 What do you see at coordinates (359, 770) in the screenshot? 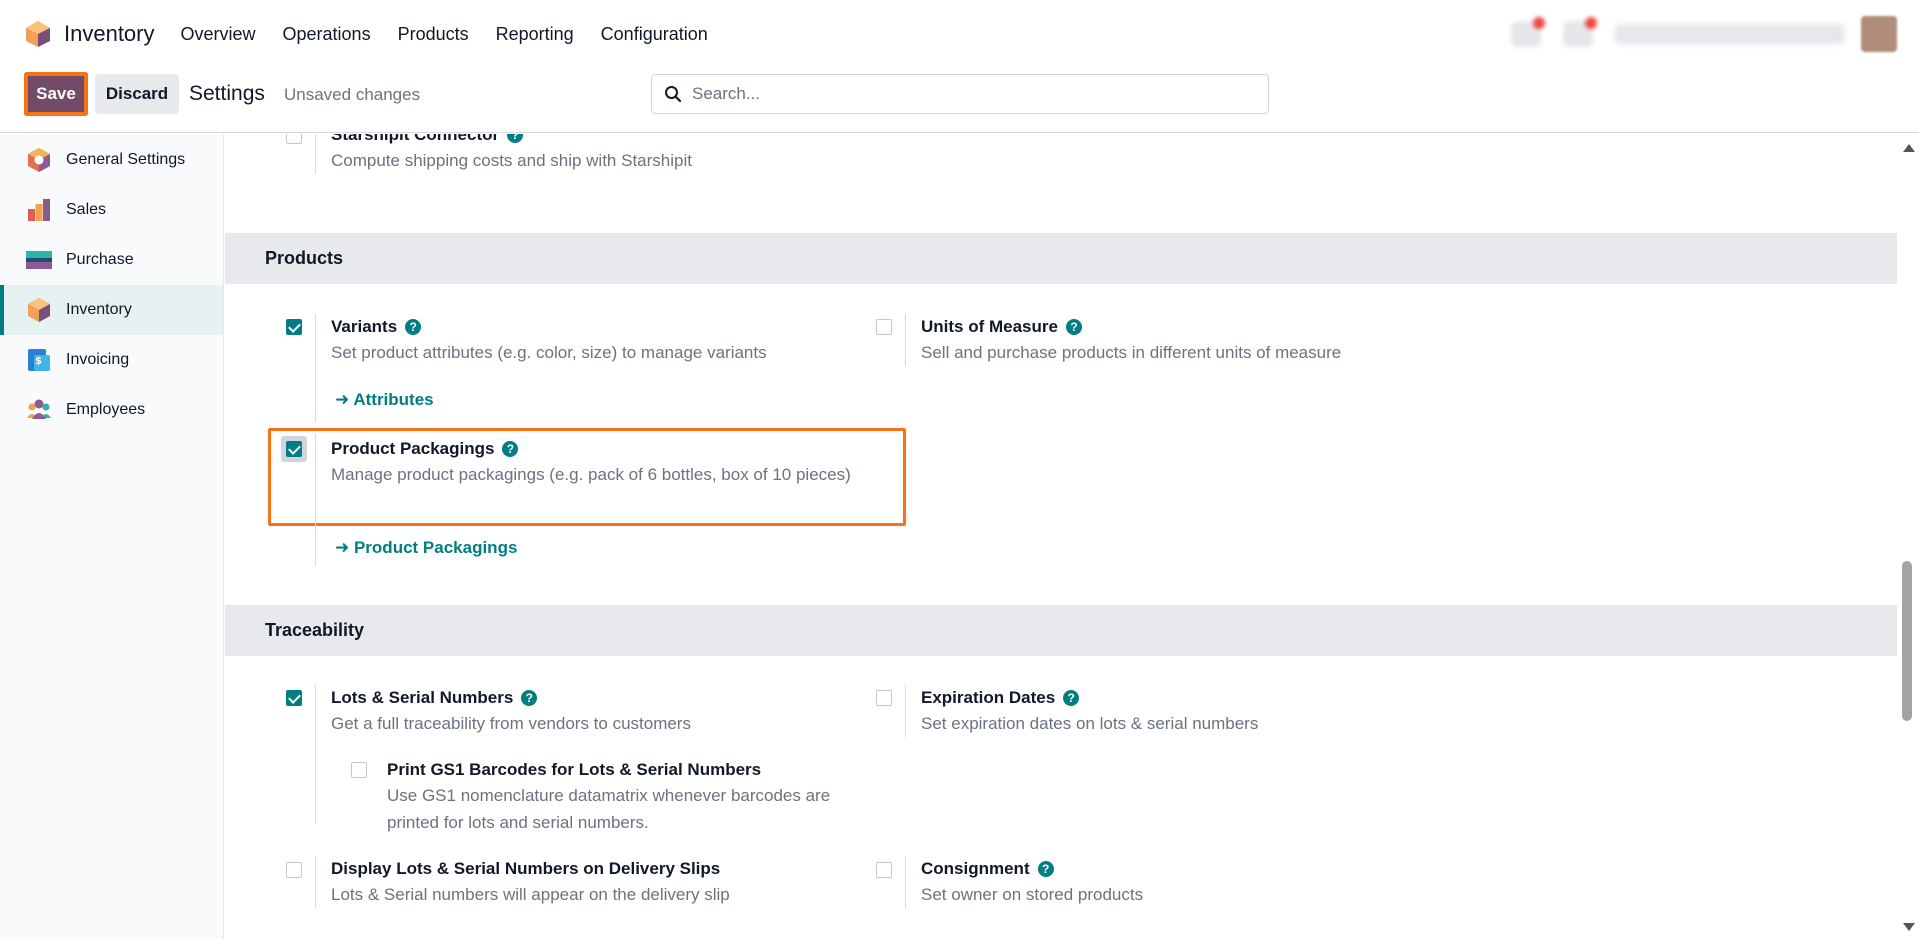
I see `gs1-barcodes-checkbox` at bounding box center [359, 770].